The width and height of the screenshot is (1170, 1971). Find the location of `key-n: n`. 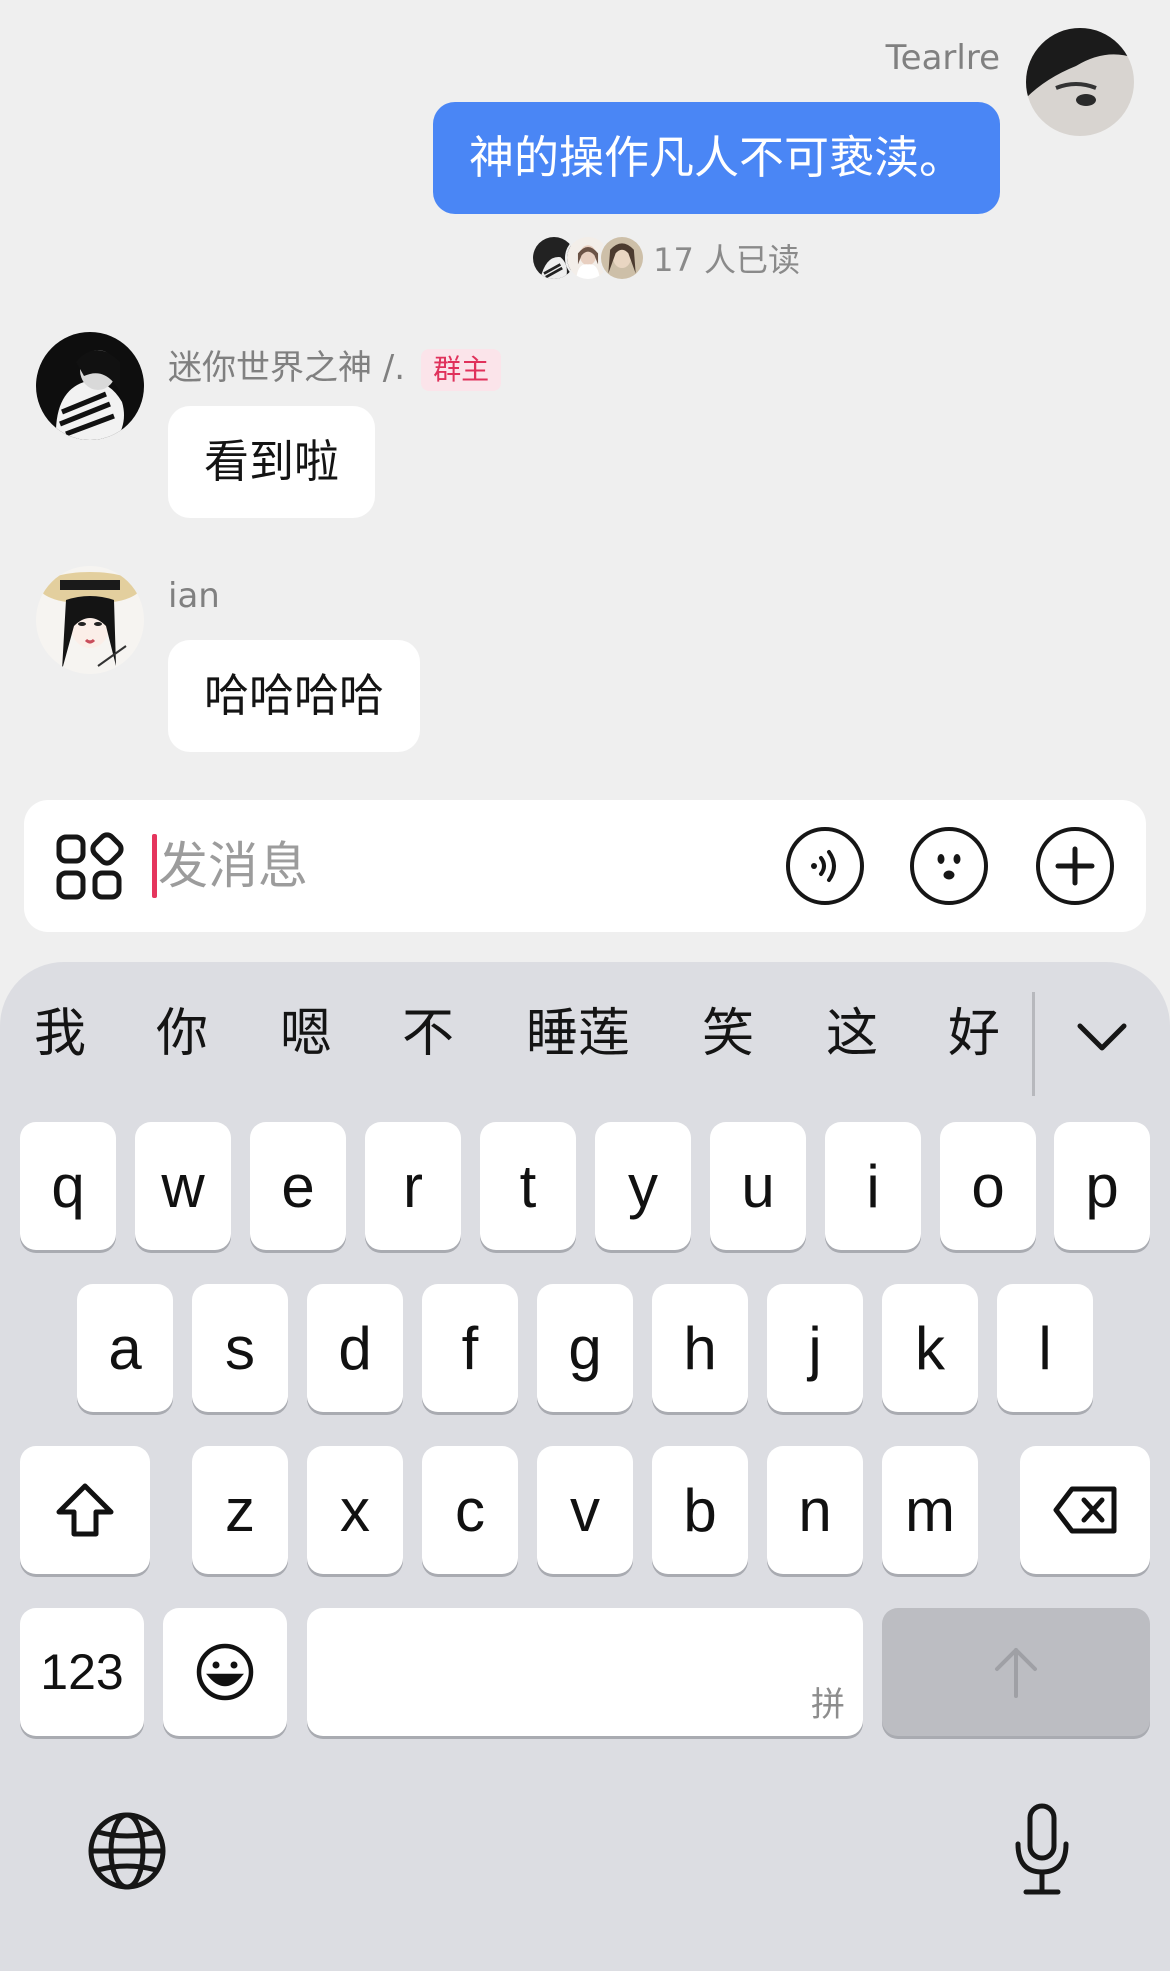

key-n: n is located at coordinates (815, 1510).